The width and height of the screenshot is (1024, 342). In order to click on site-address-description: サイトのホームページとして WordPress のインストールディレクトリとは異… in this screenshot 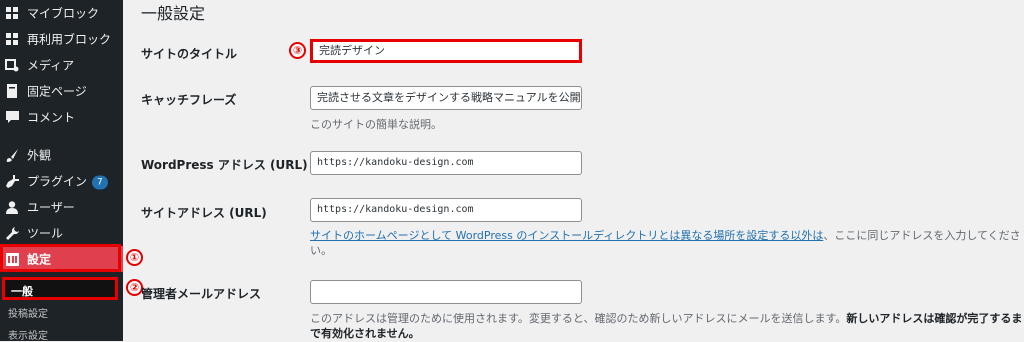, I will do `click(665, 235)`.